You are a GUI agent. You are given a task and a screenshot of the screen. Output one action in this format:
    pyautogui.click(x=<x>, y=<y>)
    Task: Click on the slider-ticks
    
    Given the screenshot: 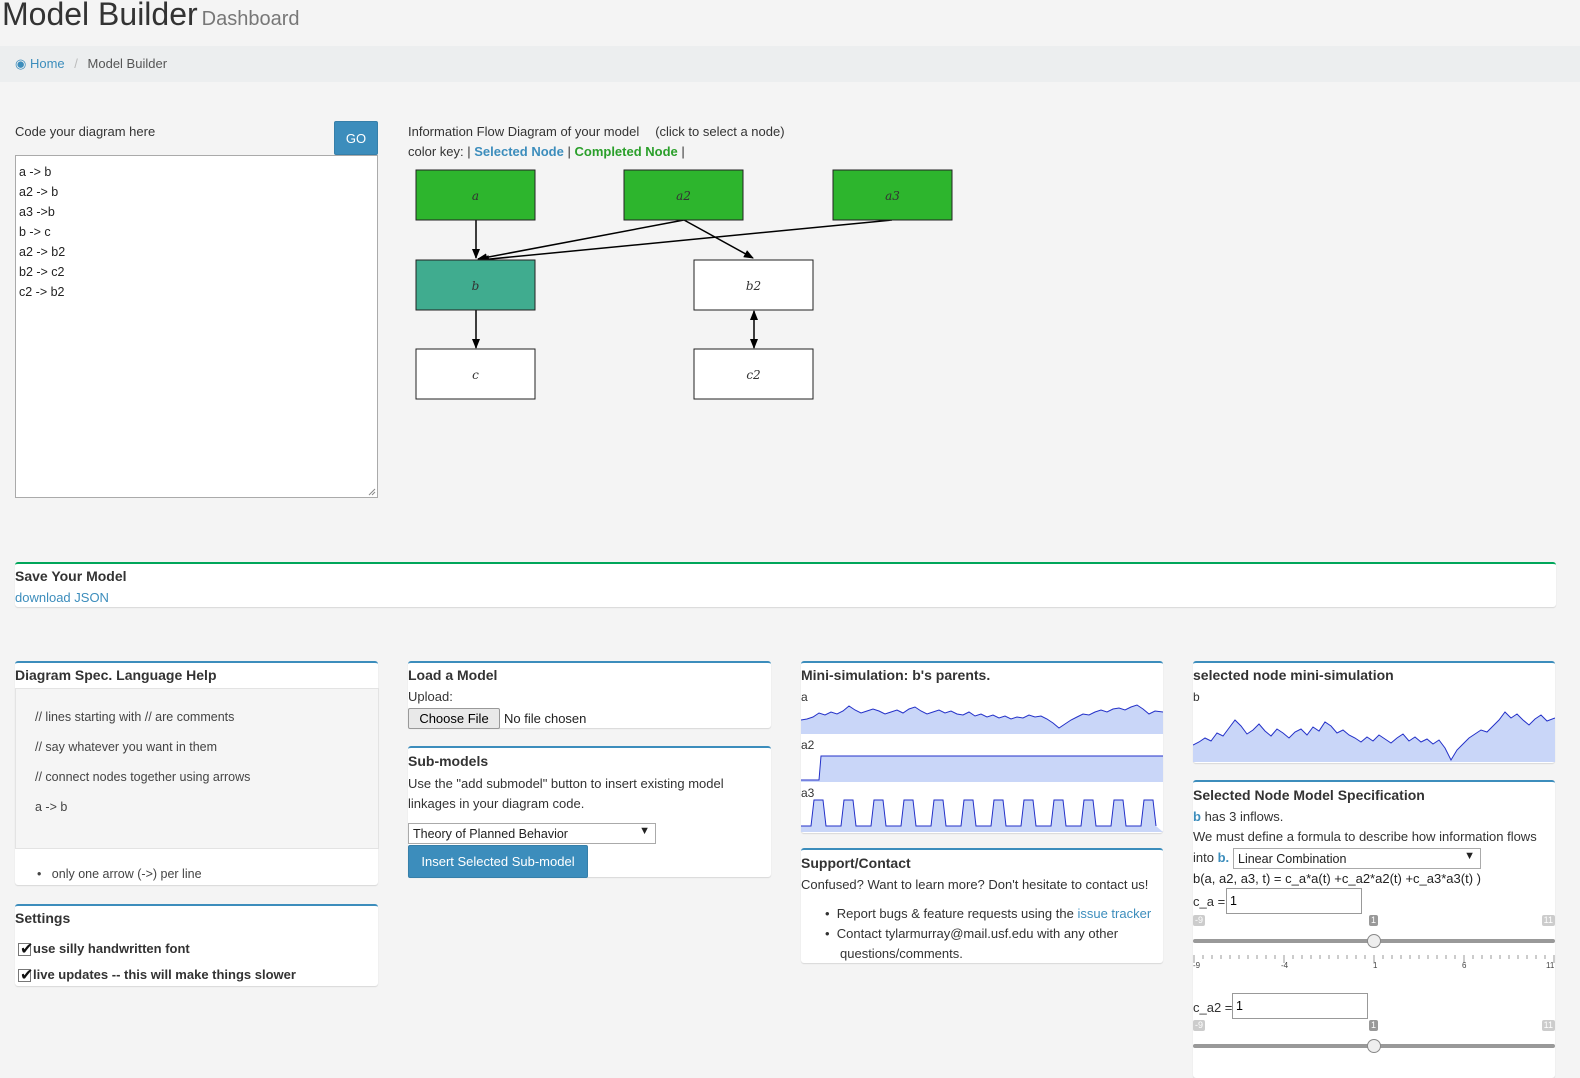 What is the action you would take?
    pyautogui.click(x=1374, y=957)
    